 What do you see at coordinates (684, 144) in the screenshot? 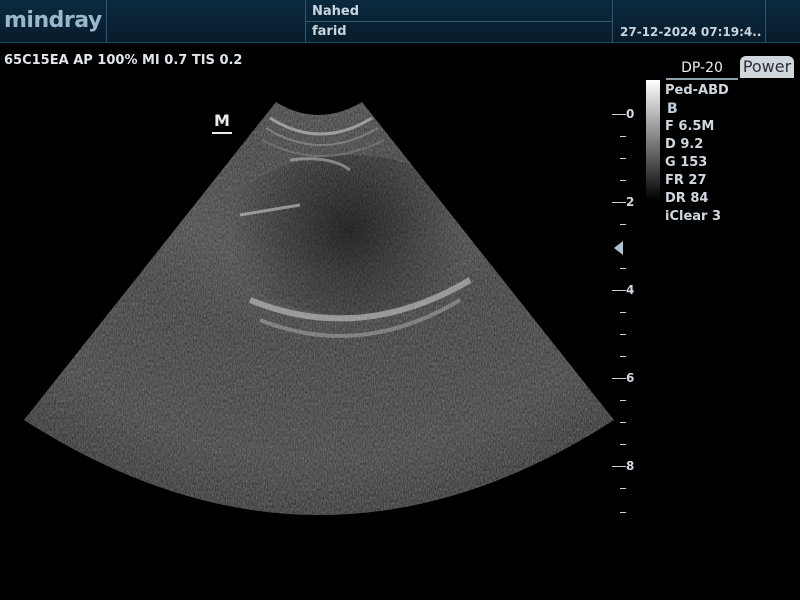
I see `depth-value: D 9.2` at bounding box center [684, 144].